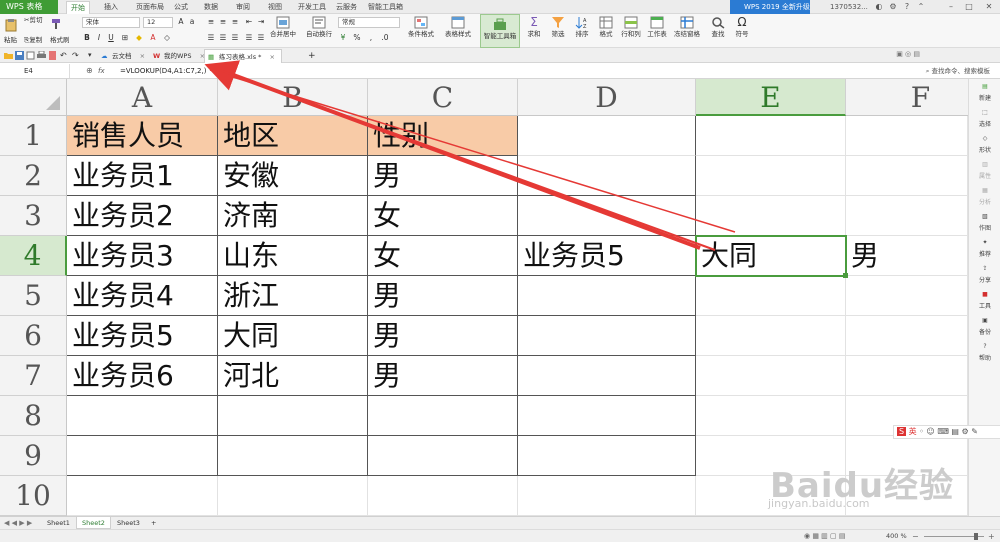 The height and width of the screenshot is (543, 1000). What do you see at coordinates (293, 496) in the screenshot?
I see `cell-b10` at bounding box center [293, 496].